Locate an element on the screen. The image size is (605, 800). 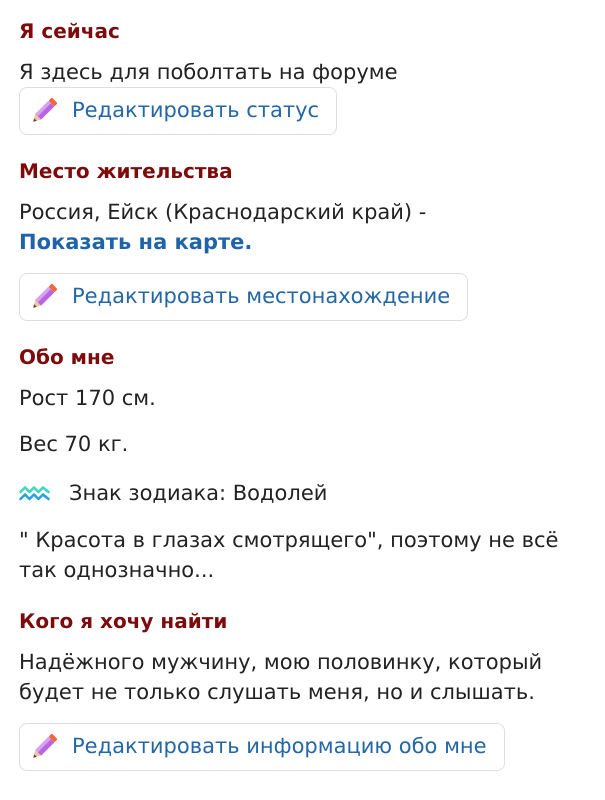
section-heading: Обо мне is located at coordinates (67, 357).